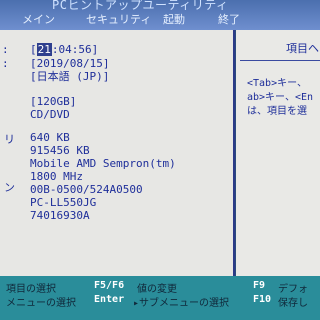  I want to click on memory-label-partial: リ, so click(9, 139).